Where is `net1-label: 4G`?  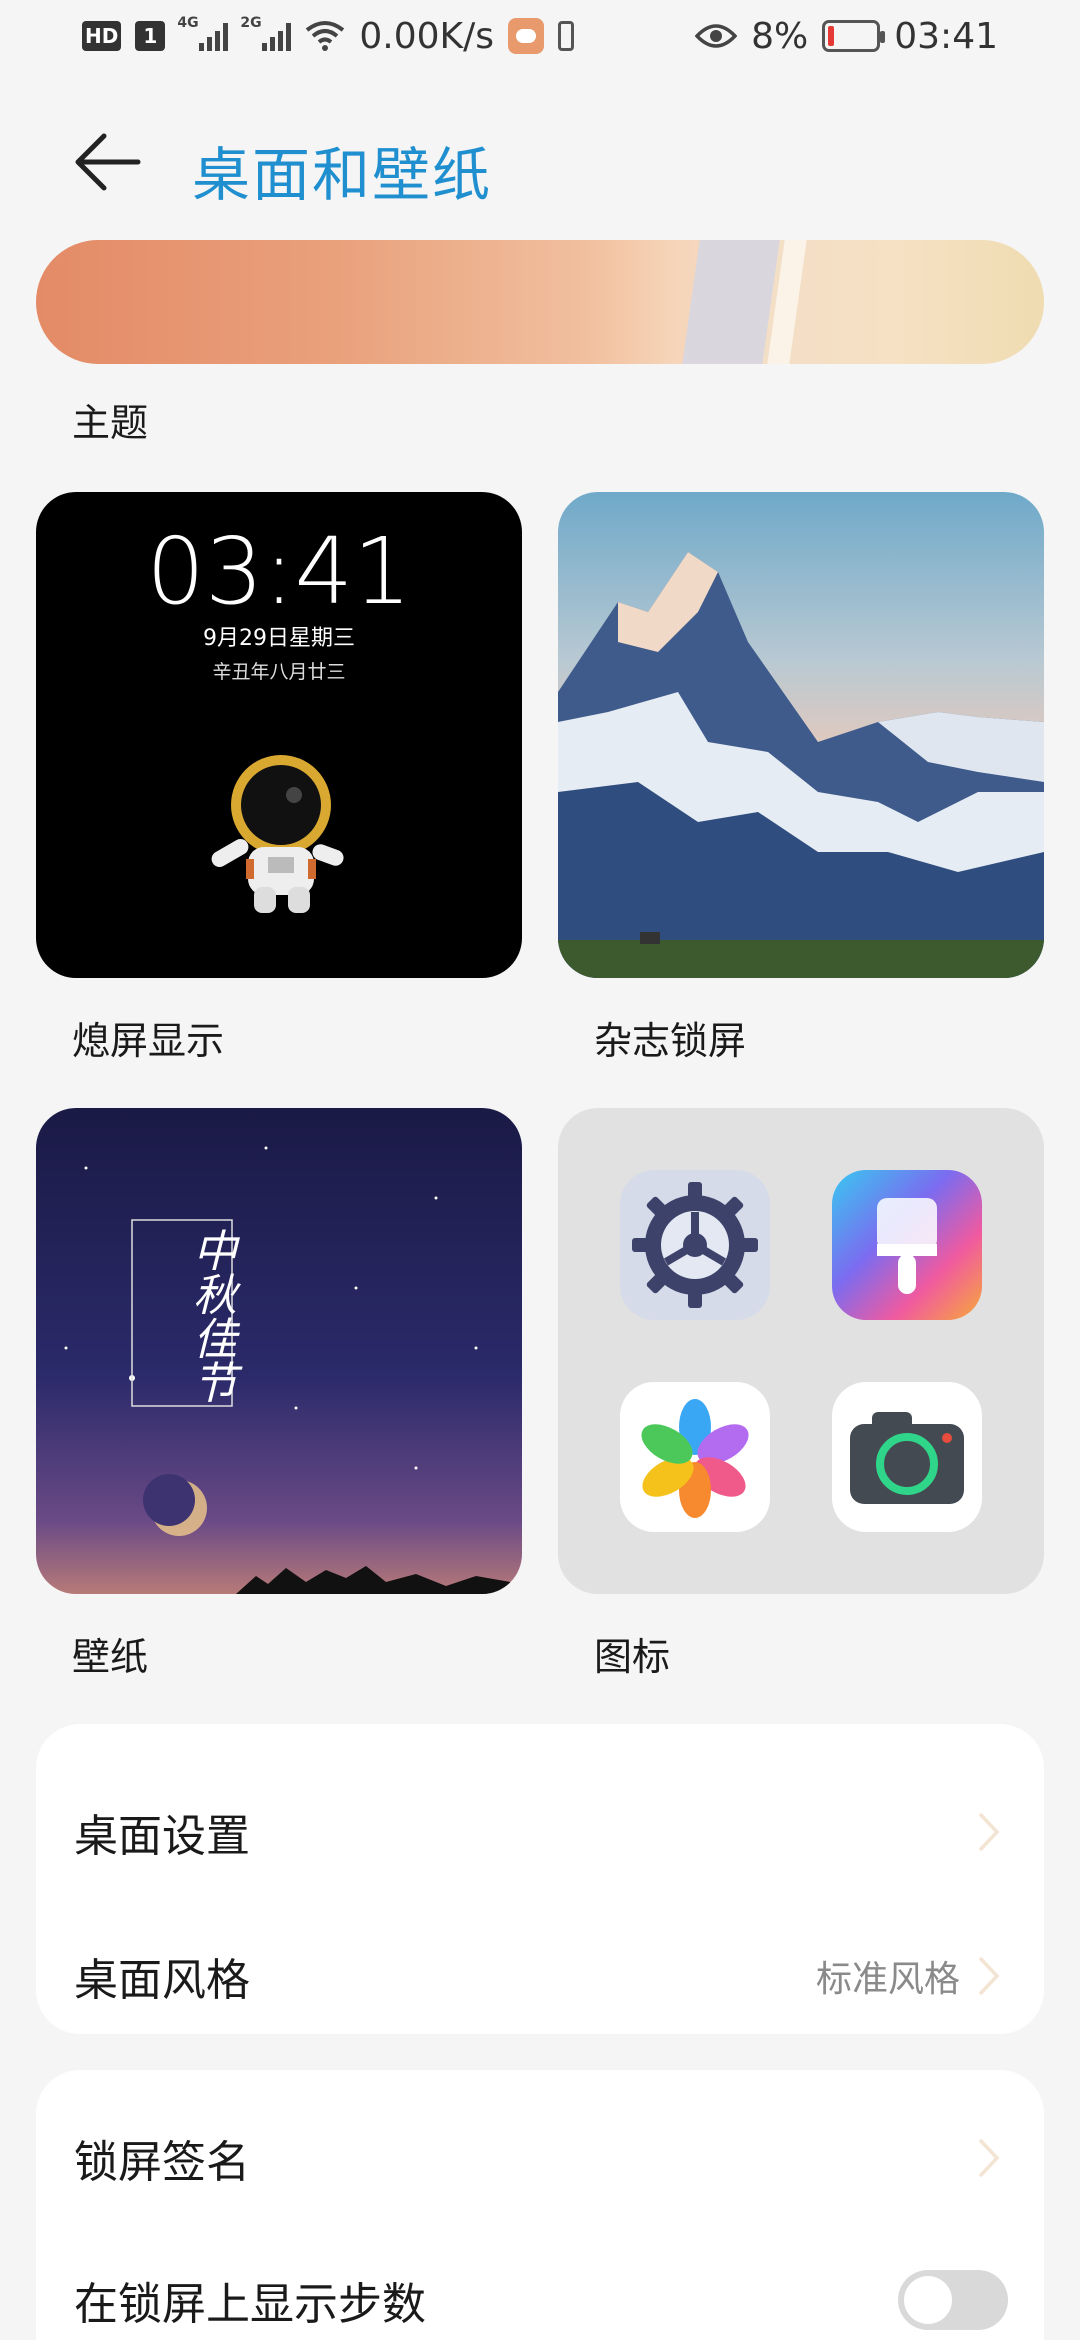
net1-label: 4G is located at coordinates (188, 23).